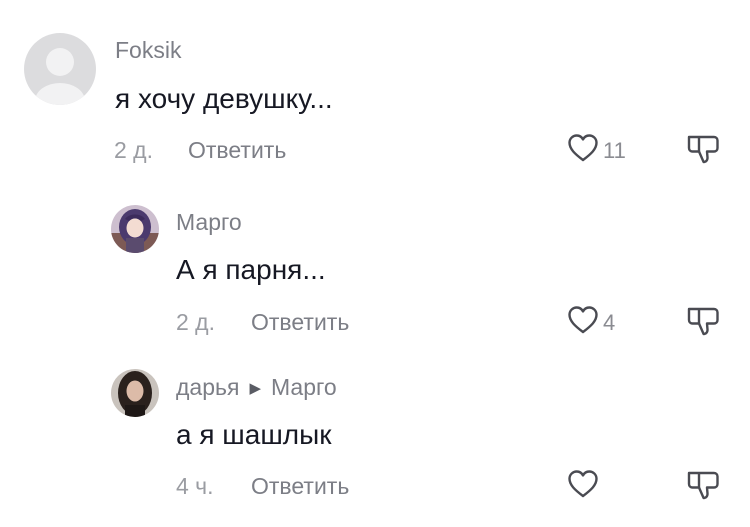 The width and height of the screenshot is (750, 527). I want to click on like-button: 11, so click(596, 150).